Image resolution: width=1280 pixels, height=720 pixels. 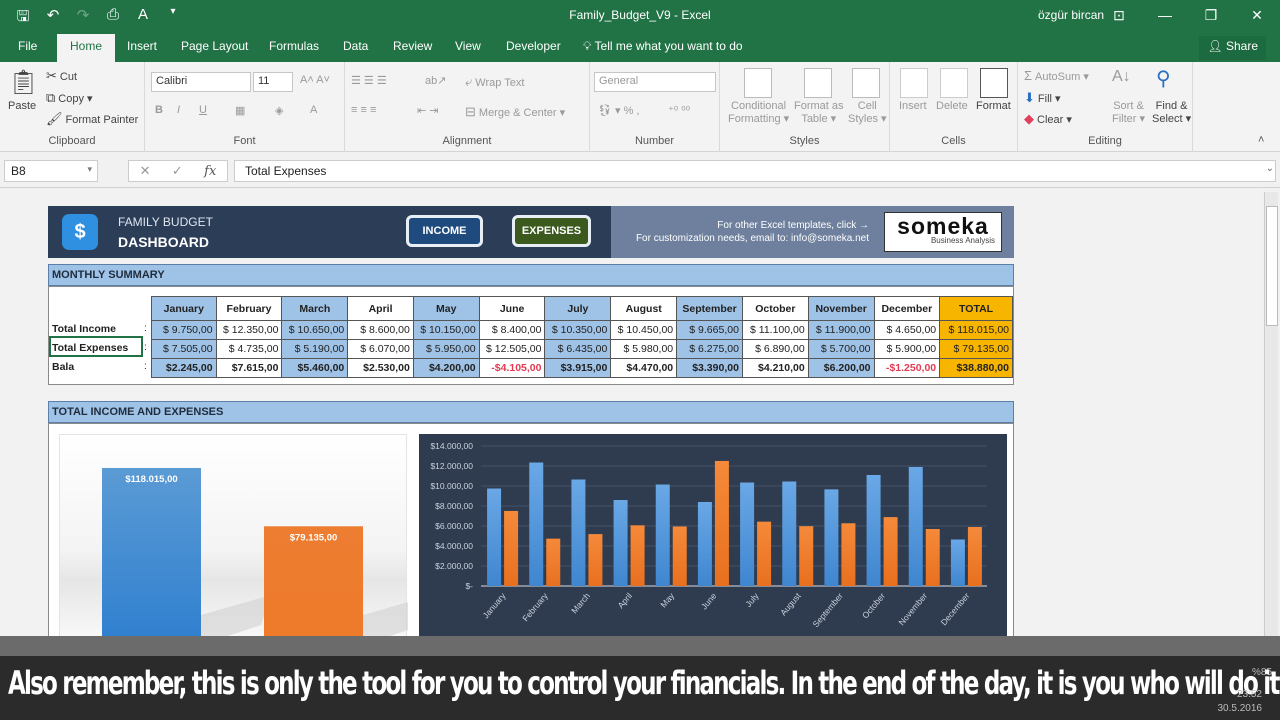 What do you see at coordinates (380, 330) in the screenshot?
I see `income-cell: $ 8.600,00` at bounding box center [380, 330].